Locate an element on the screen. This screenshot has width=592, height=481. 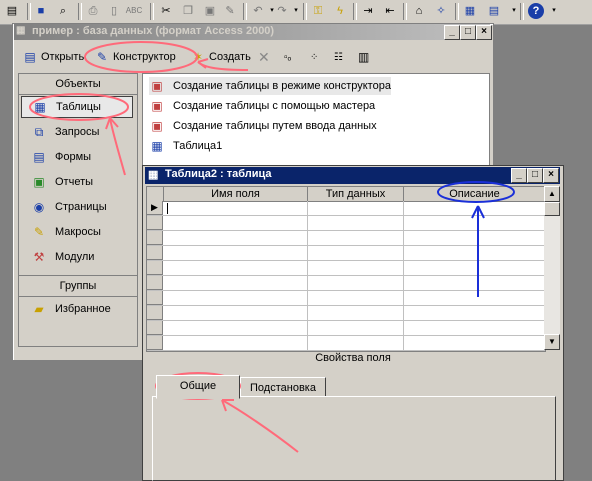
nav-item-modules: ⚒ Модули is located at coordinates (77, 257).